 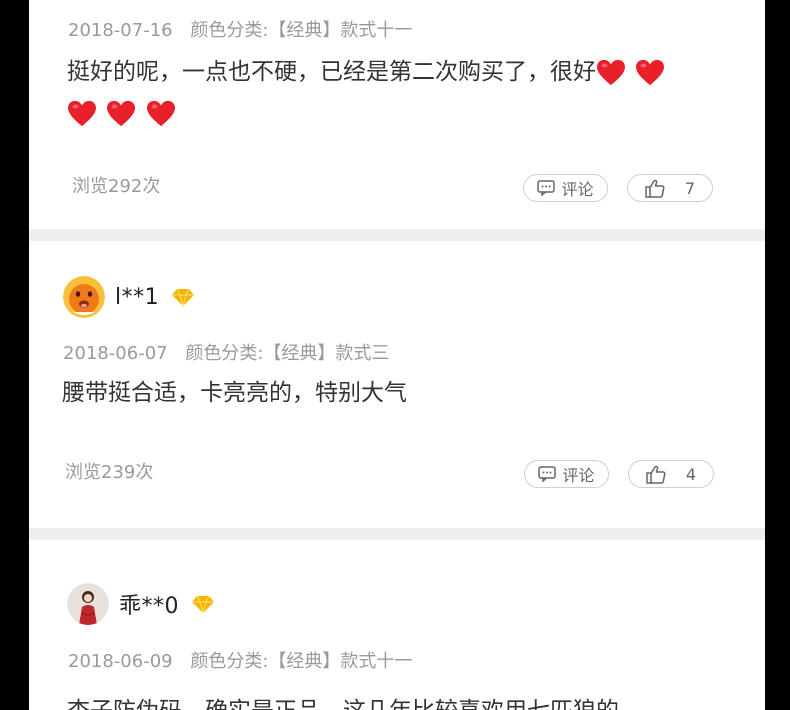 I want to click on like-button: 4, so click(x=671, y=474).